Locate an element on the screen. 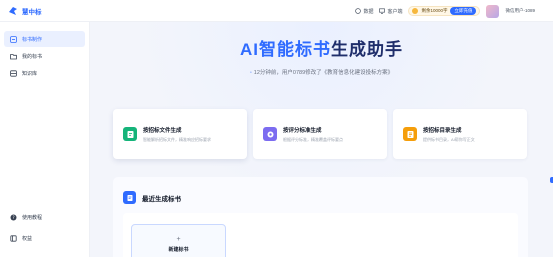 Image resolution: width=553 pixels, height=257 pixels. sidebar-item-knowledge-base: 知识库 is located at coordinates (44, 73).